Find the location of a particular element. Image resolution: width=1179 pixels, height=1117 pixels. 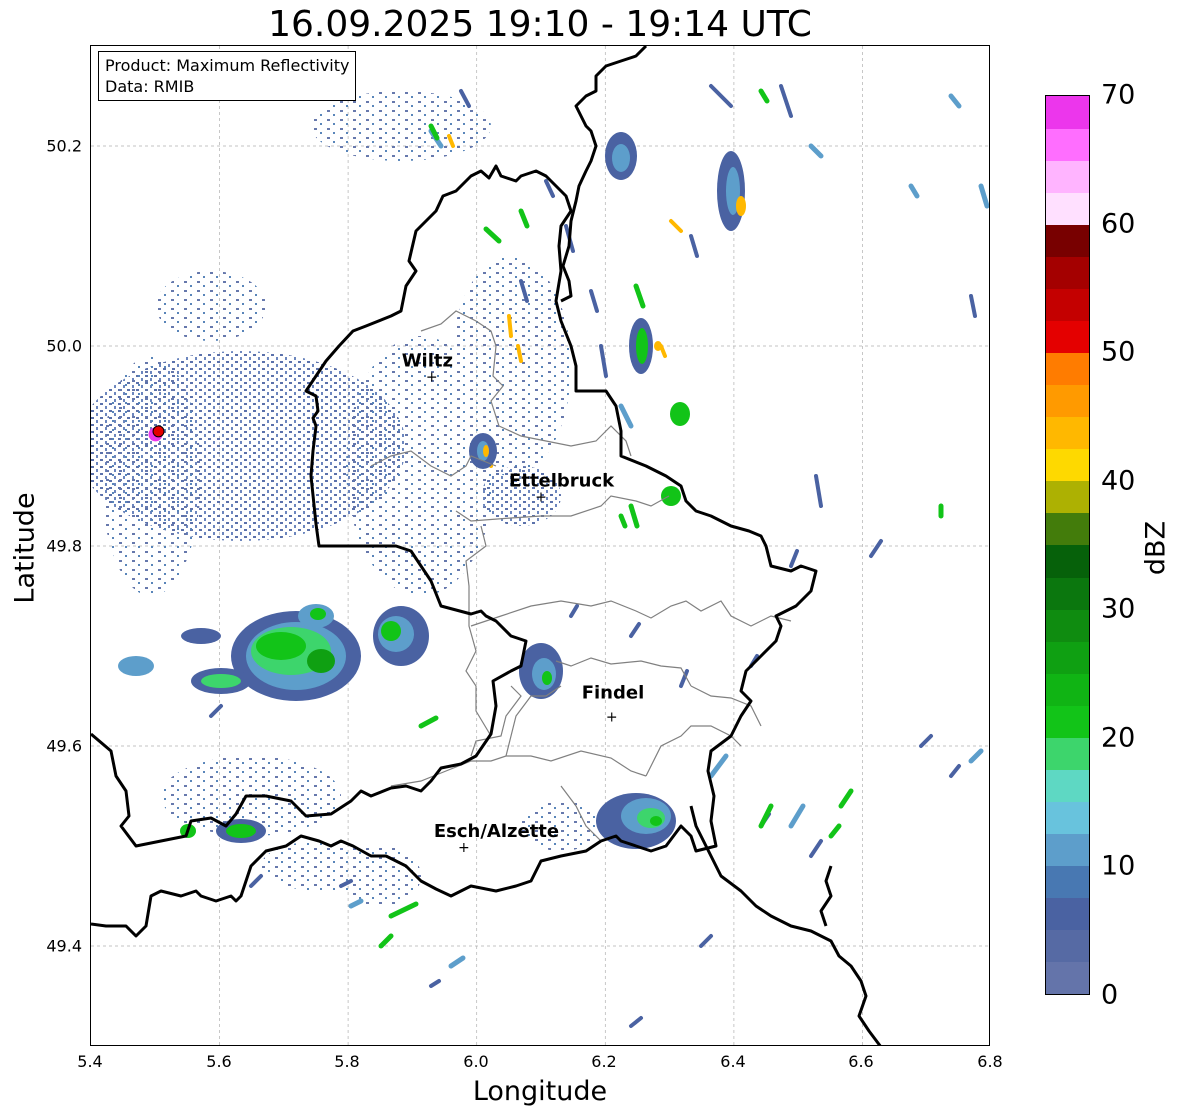

product-label: Product: Maximum Reflectivity is located at coordinates (227, 65).